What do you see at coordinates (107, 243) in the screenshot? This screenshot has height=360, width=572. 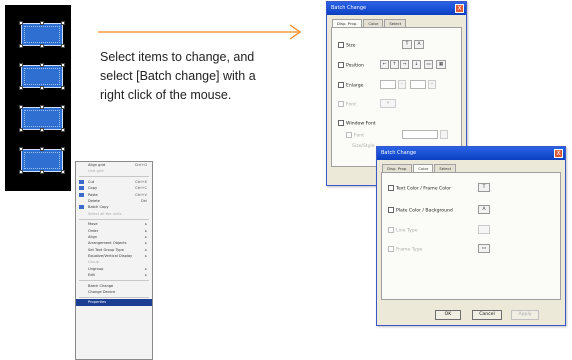 I see `menu-item-label: Arrangement Objects` at bounding box center [107, 243].